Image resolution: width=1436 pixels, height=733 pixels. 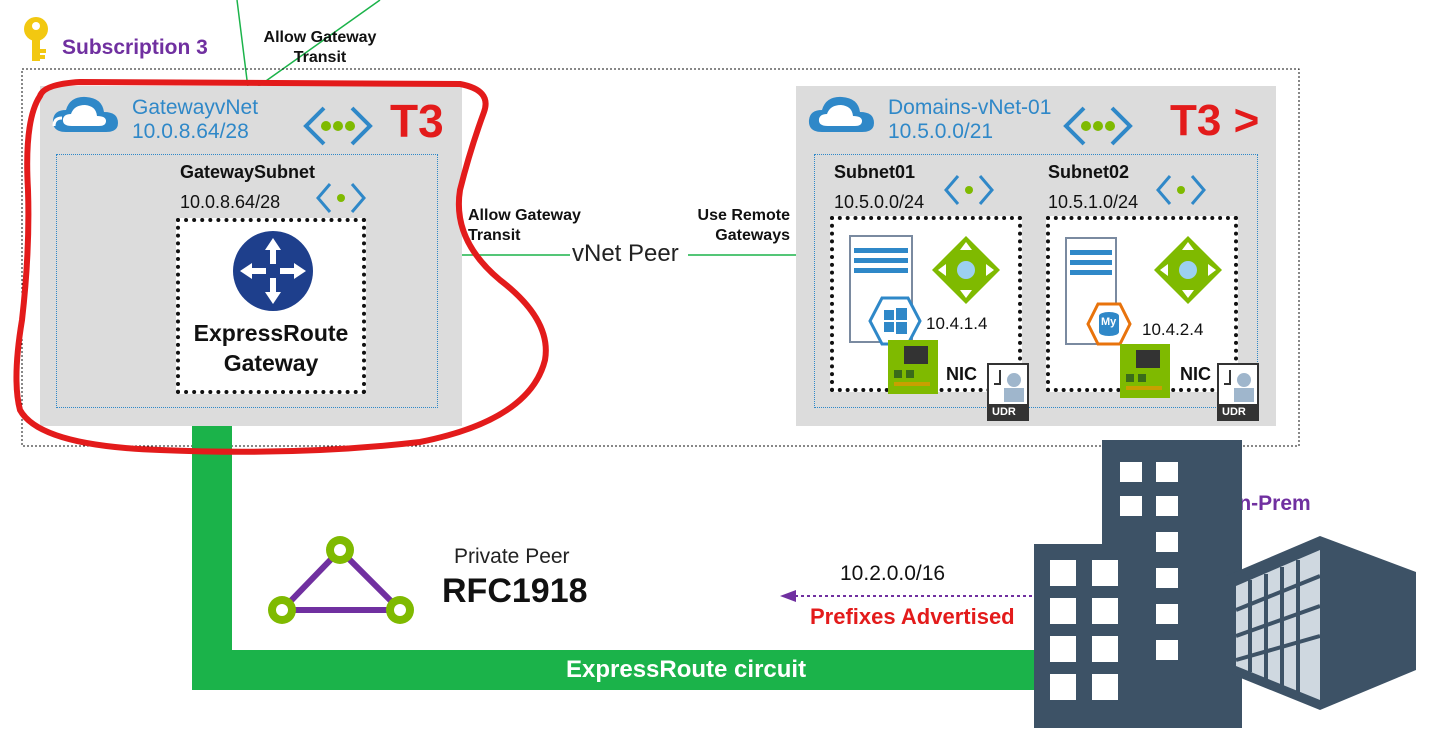 I want to click on subnet02-cidr: 10.5.1.0/24, so click(x=1093, y=202).